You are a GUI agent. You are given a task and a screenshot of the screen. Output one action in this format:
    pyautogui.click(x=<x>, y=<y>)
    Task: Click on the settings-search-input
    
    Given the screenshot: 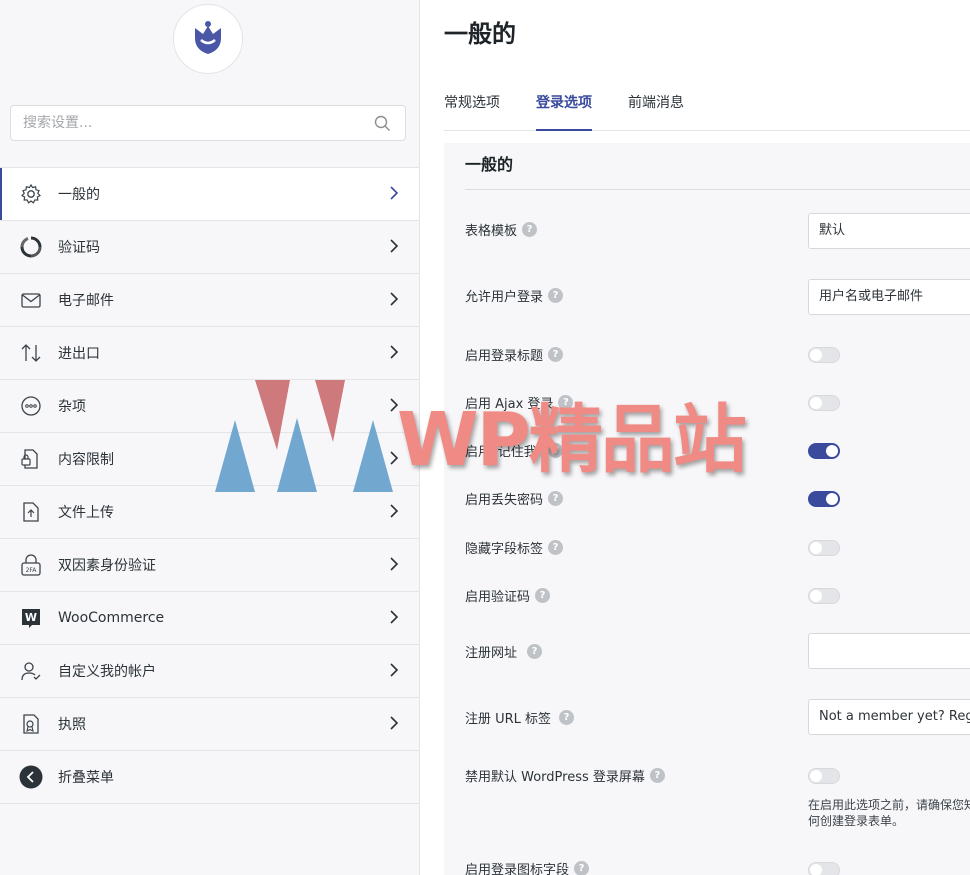 What is the action you would take?
    pyautogui.click(x=198, y=123)
    